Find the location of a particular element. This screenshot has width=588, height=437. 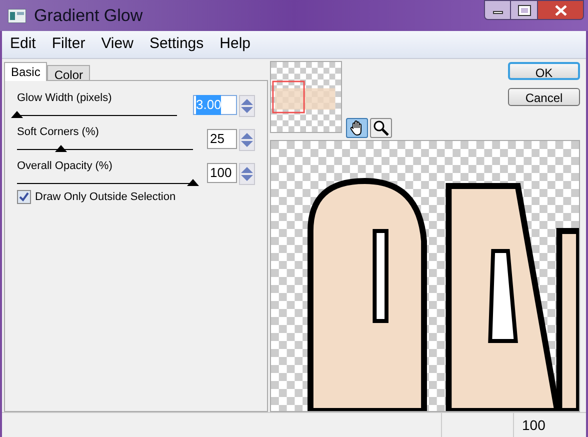

menu-item: Filter is located at coordinates (69, 44).